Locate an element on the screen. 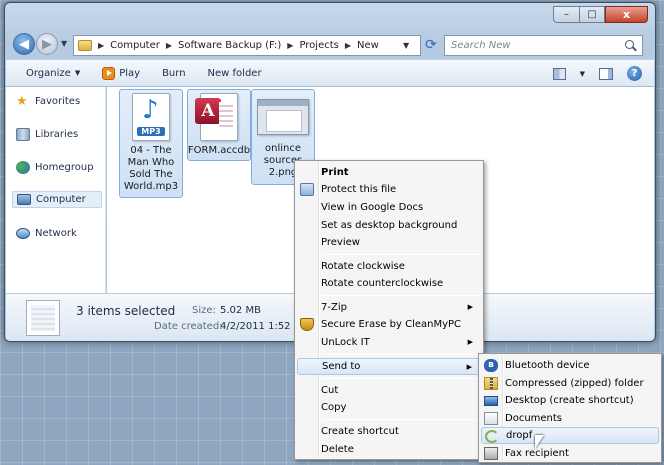 This screenshot has height=465, width=664. sidebar-item-label: Libraries is located at coordinates (57, 134).